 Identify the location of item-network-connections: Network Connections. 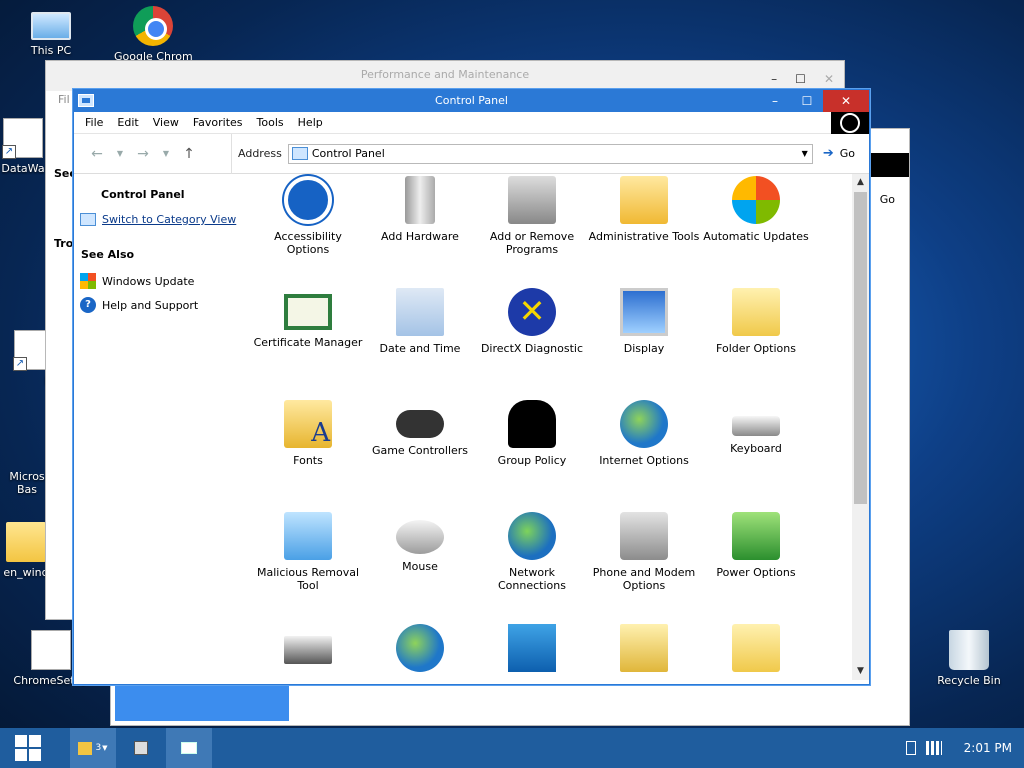
(532, 568).